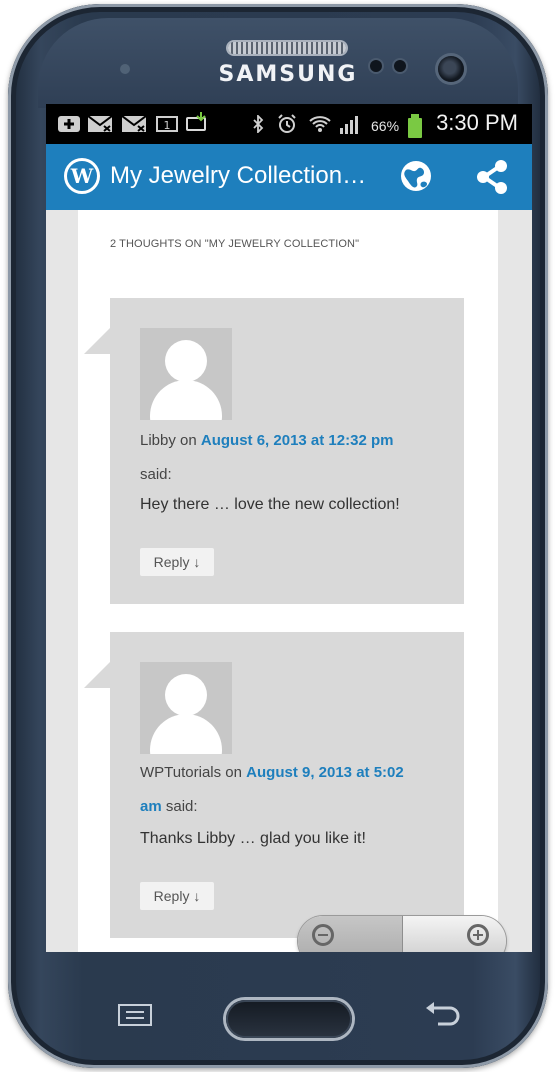  What do you see at coordinates (477, 122) in the screenshot?
I see `clock: 3:30 PM` at bounding box center [477, 122].